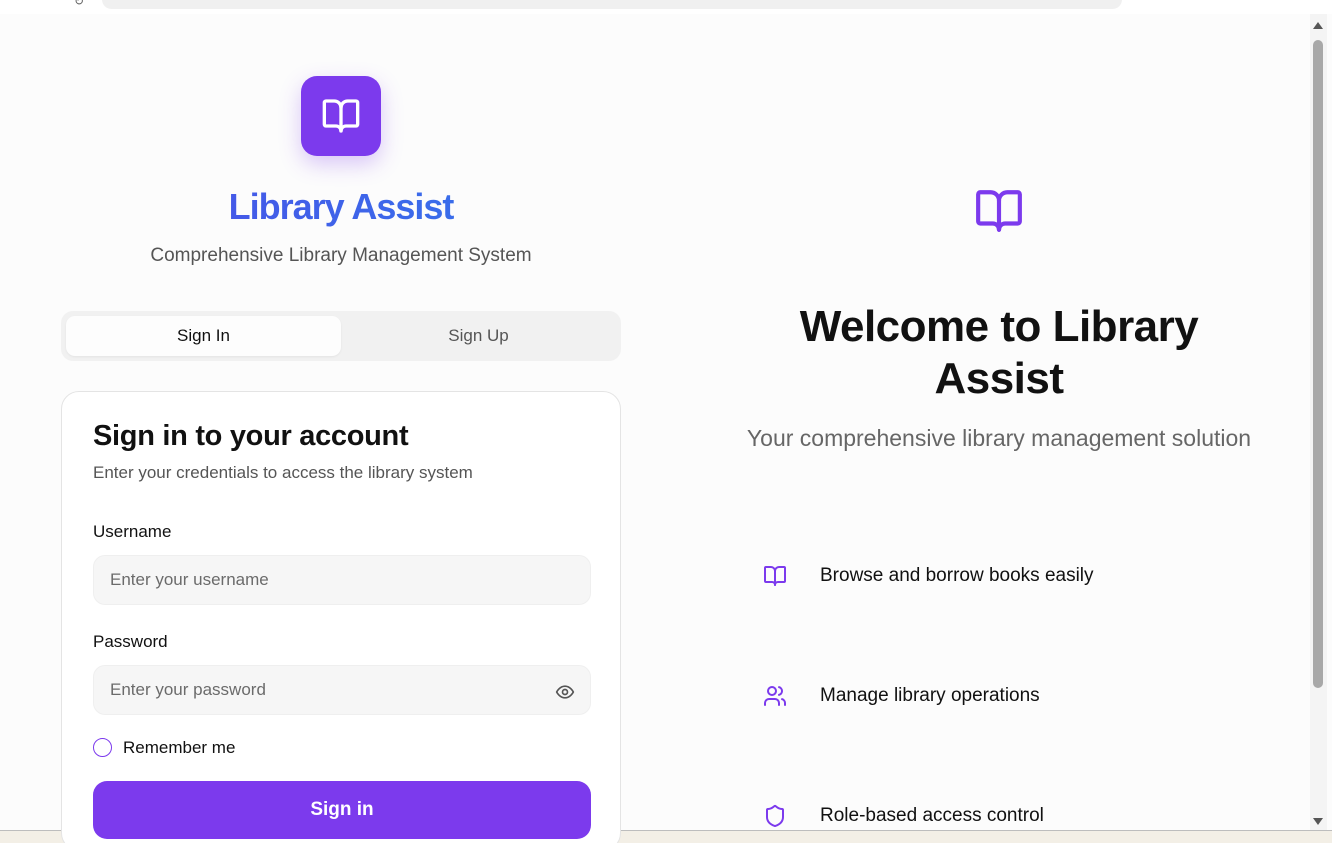  Describe the element at coordinates (132, 531) in the screenshot. I see `username-label: Username` at that location.